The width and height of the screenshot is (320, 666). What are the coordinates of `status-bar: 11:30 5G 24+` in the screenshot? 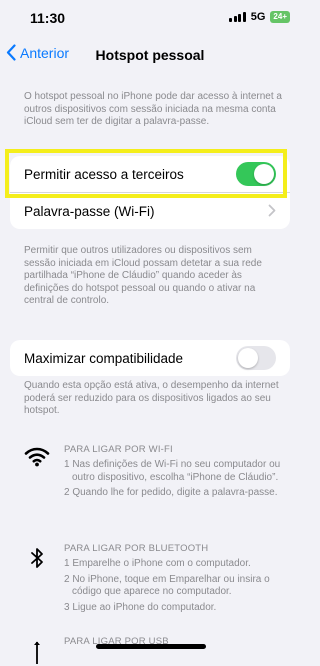 It's located at (150, 18).